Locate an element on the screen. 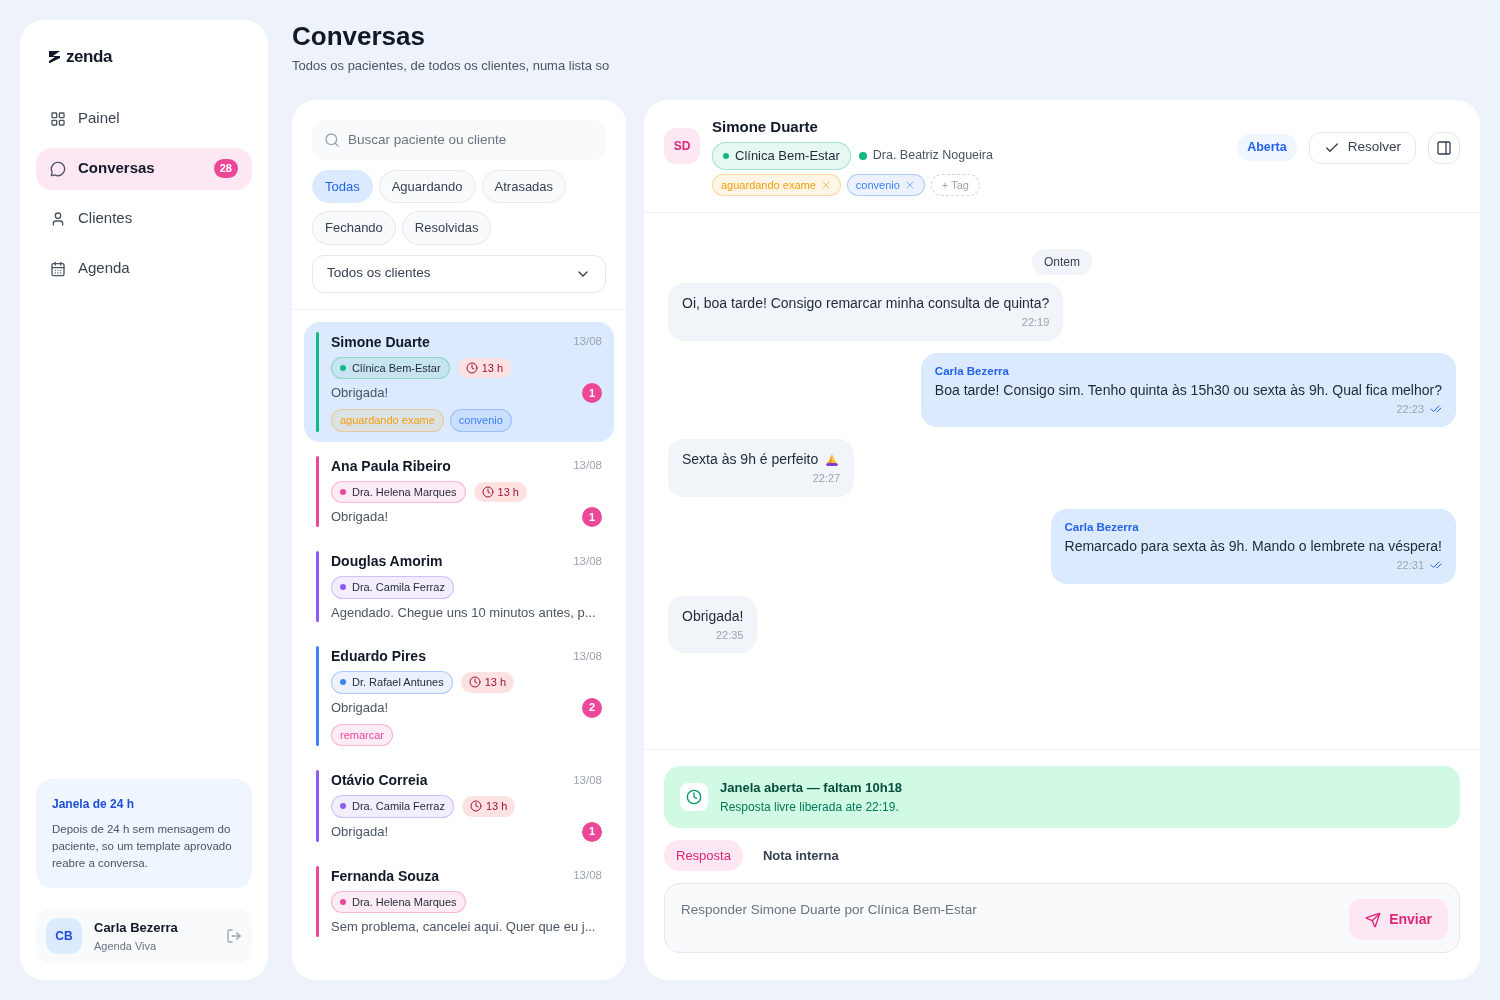 The width and height of the screenshot is (1500, 1000). client-select: Todos os clientes is located at coordinates (459, 273).